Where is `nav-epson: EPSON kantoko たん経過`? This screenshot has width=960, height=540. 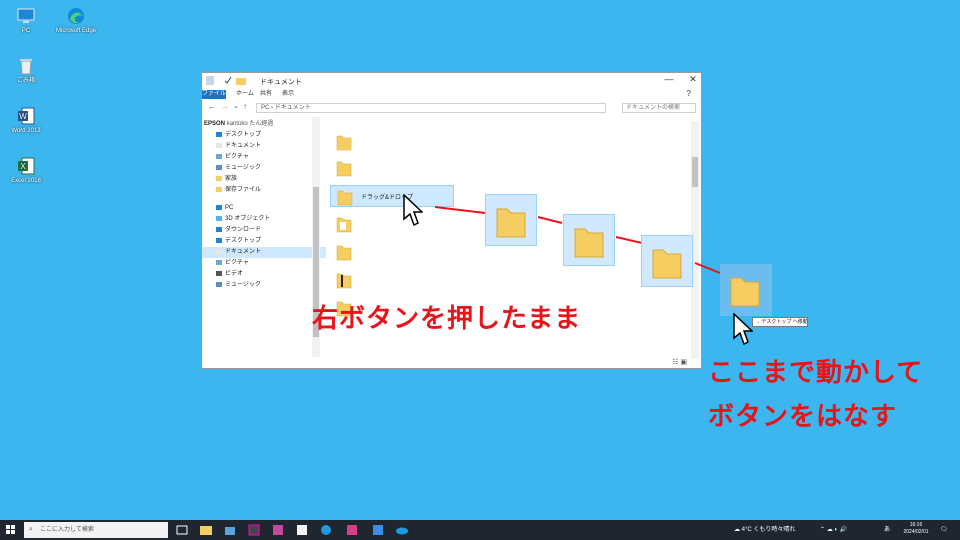 nav-epson: EPSON kantoko たん経過 is located at coordinates (238, 124).